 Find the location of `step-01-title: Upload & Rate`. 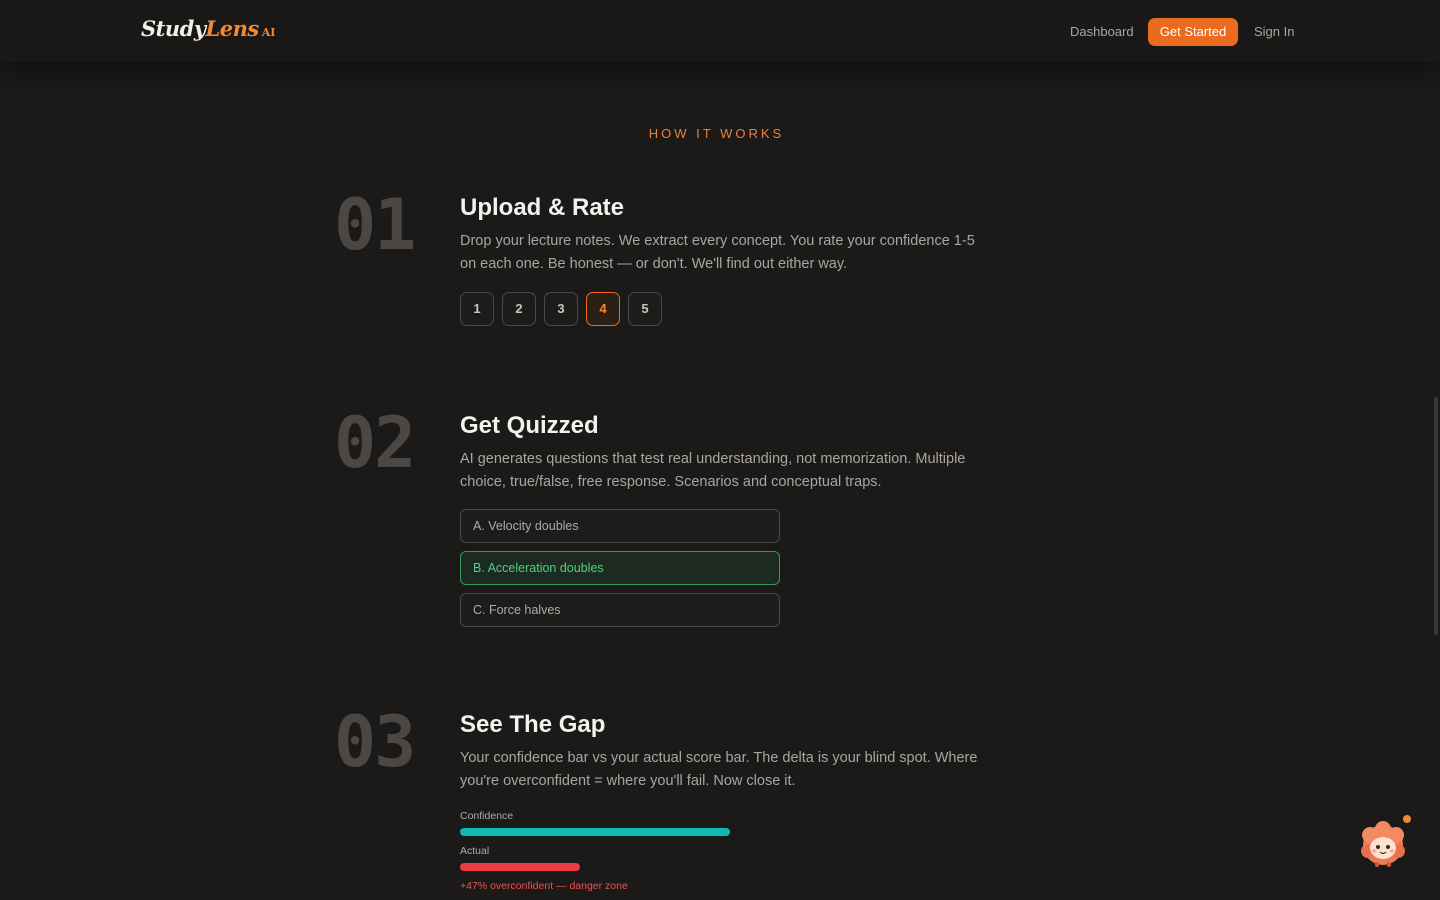

step-01-title: Upload & Rate is located at coordinates (542, 207).